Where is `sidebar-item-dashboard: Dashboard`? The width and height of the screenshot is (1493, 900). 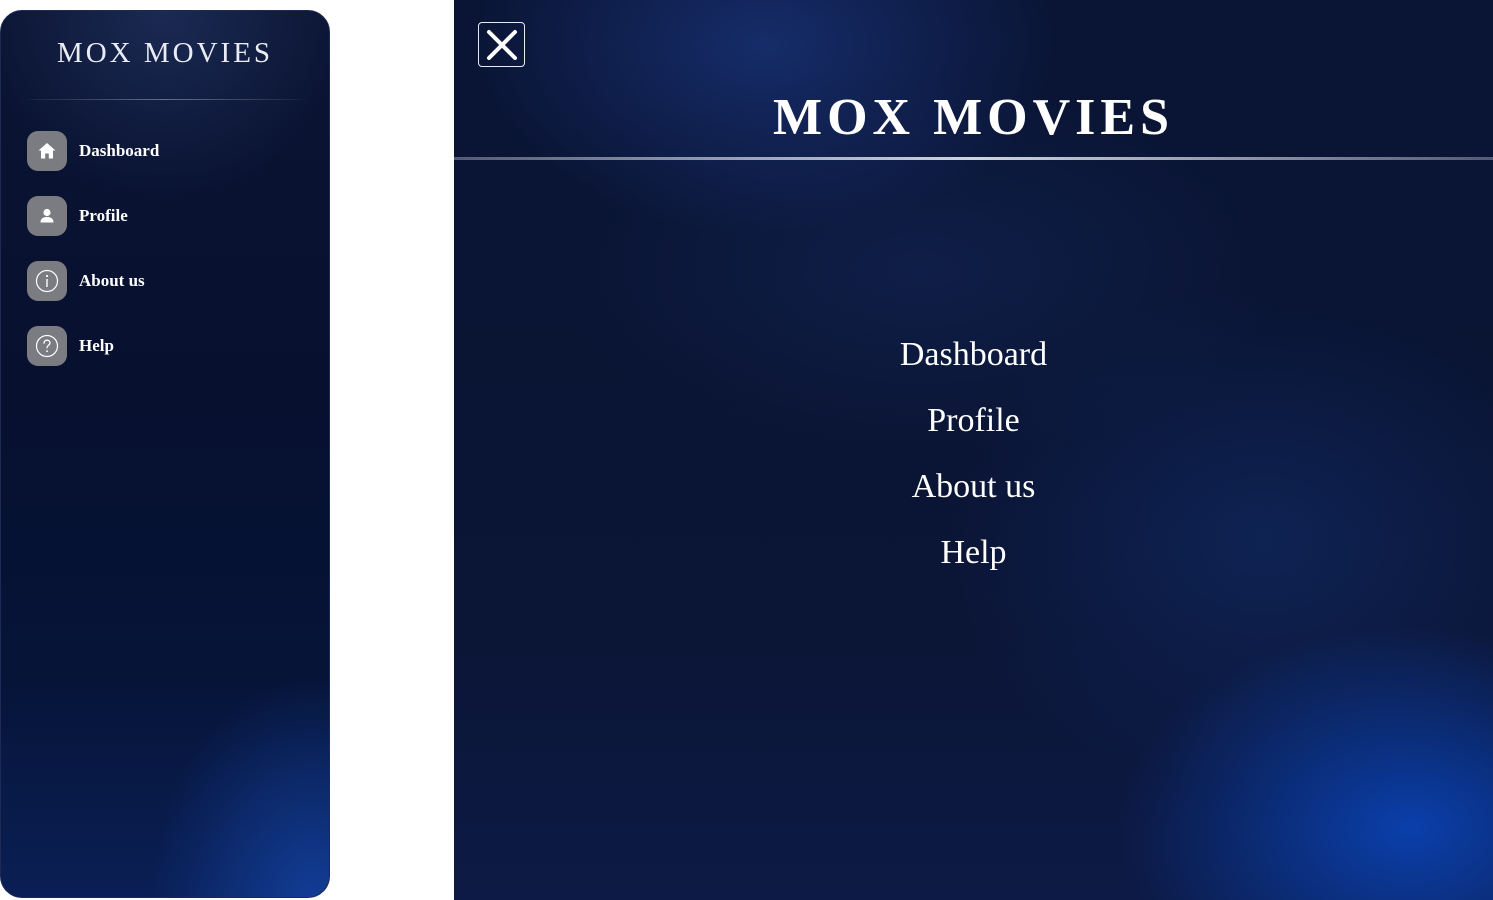 sidebar-item-dashboard: Dashboard is located at coordinates (93, 151).